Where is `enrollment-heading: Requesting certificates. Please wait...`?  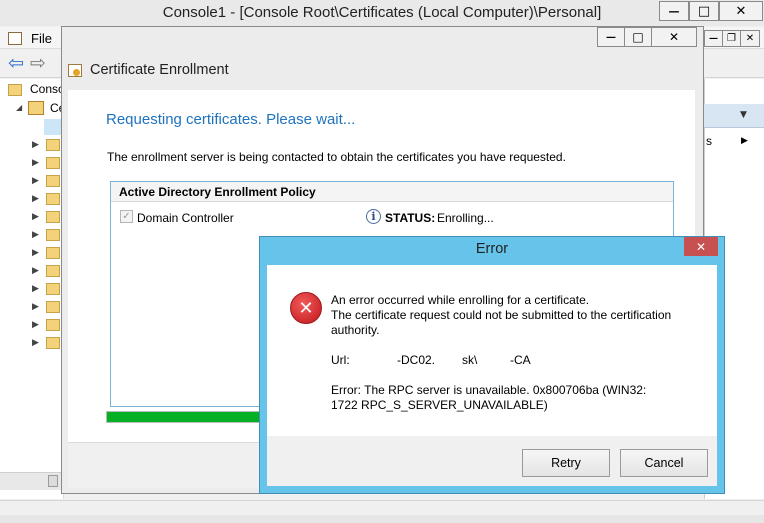
enrollment-heading: Requesting certificates. Please wait... is located at coordinates (231, 119).